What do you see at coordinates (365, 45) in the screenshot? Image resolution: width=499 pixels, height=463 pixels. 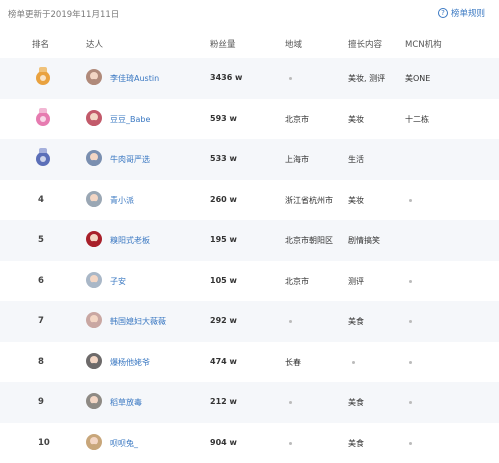 I see `header-tag: 擅长内容` at bounding box center [365, 45].